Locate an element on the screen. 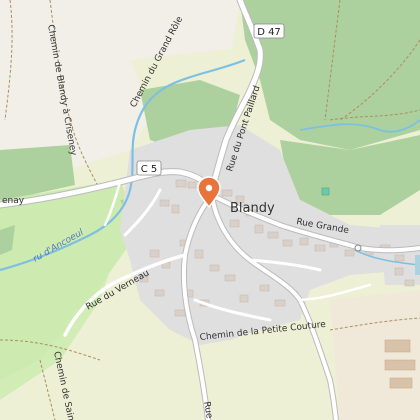  green-square-marker is located at coordinates (325, 191).